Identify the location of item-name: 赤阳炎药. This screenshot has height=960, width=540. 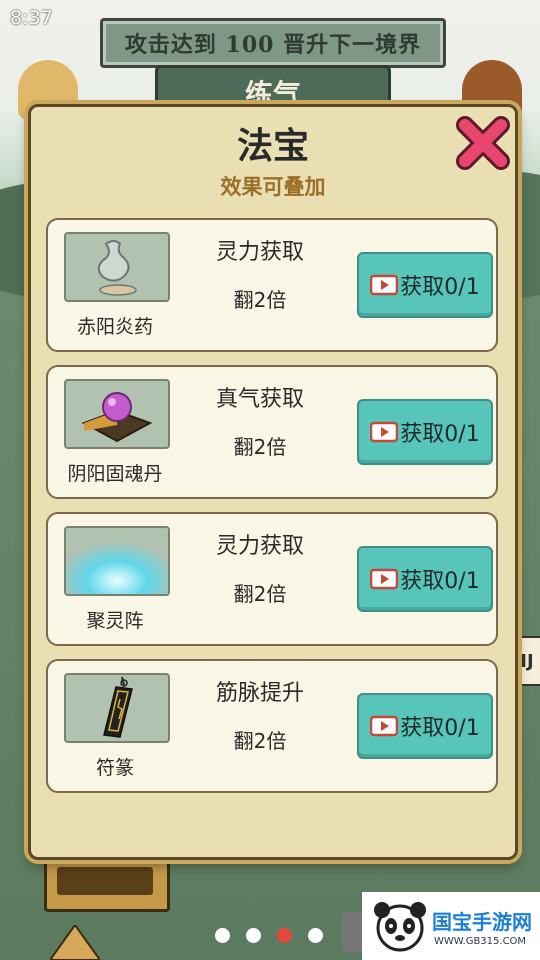
(114, 327).